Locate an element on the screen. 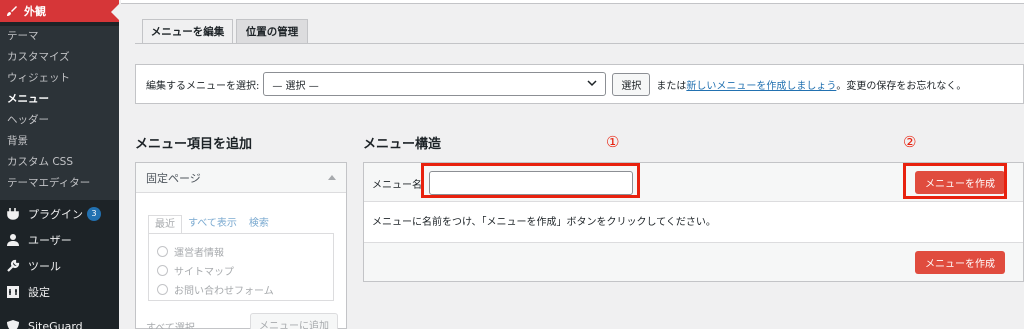 Image resolution: width=1024 pixels, height=329 pixels. submenu-header: ヘッダー is located at coordinates (59, 120).